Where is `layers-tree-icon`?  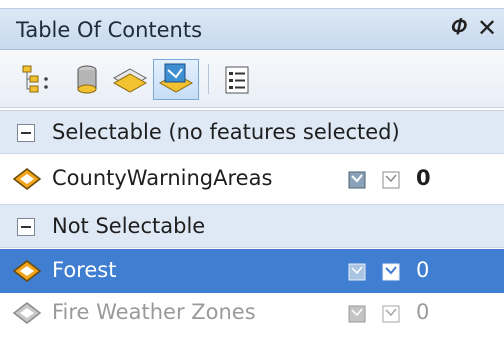
layers-tree-icon is located at coordinates (35, 79).